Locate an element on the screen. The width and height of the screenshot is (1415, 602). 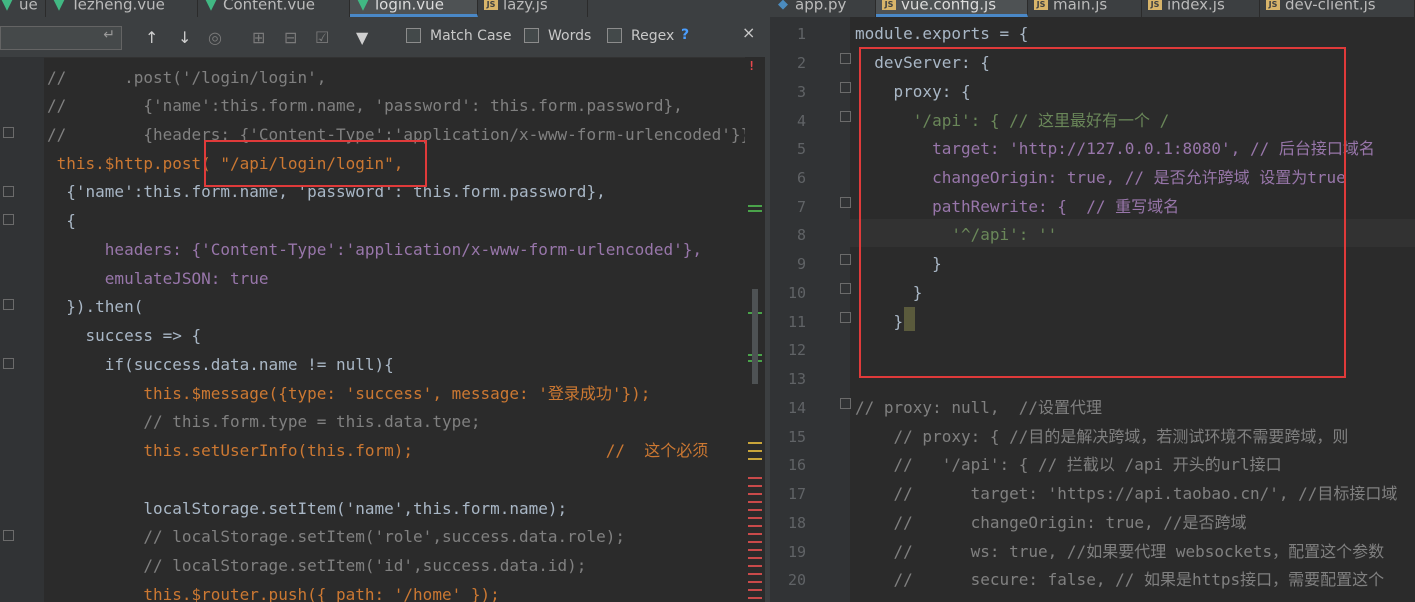
line-number: 4 is located at coordinates (801, 121).